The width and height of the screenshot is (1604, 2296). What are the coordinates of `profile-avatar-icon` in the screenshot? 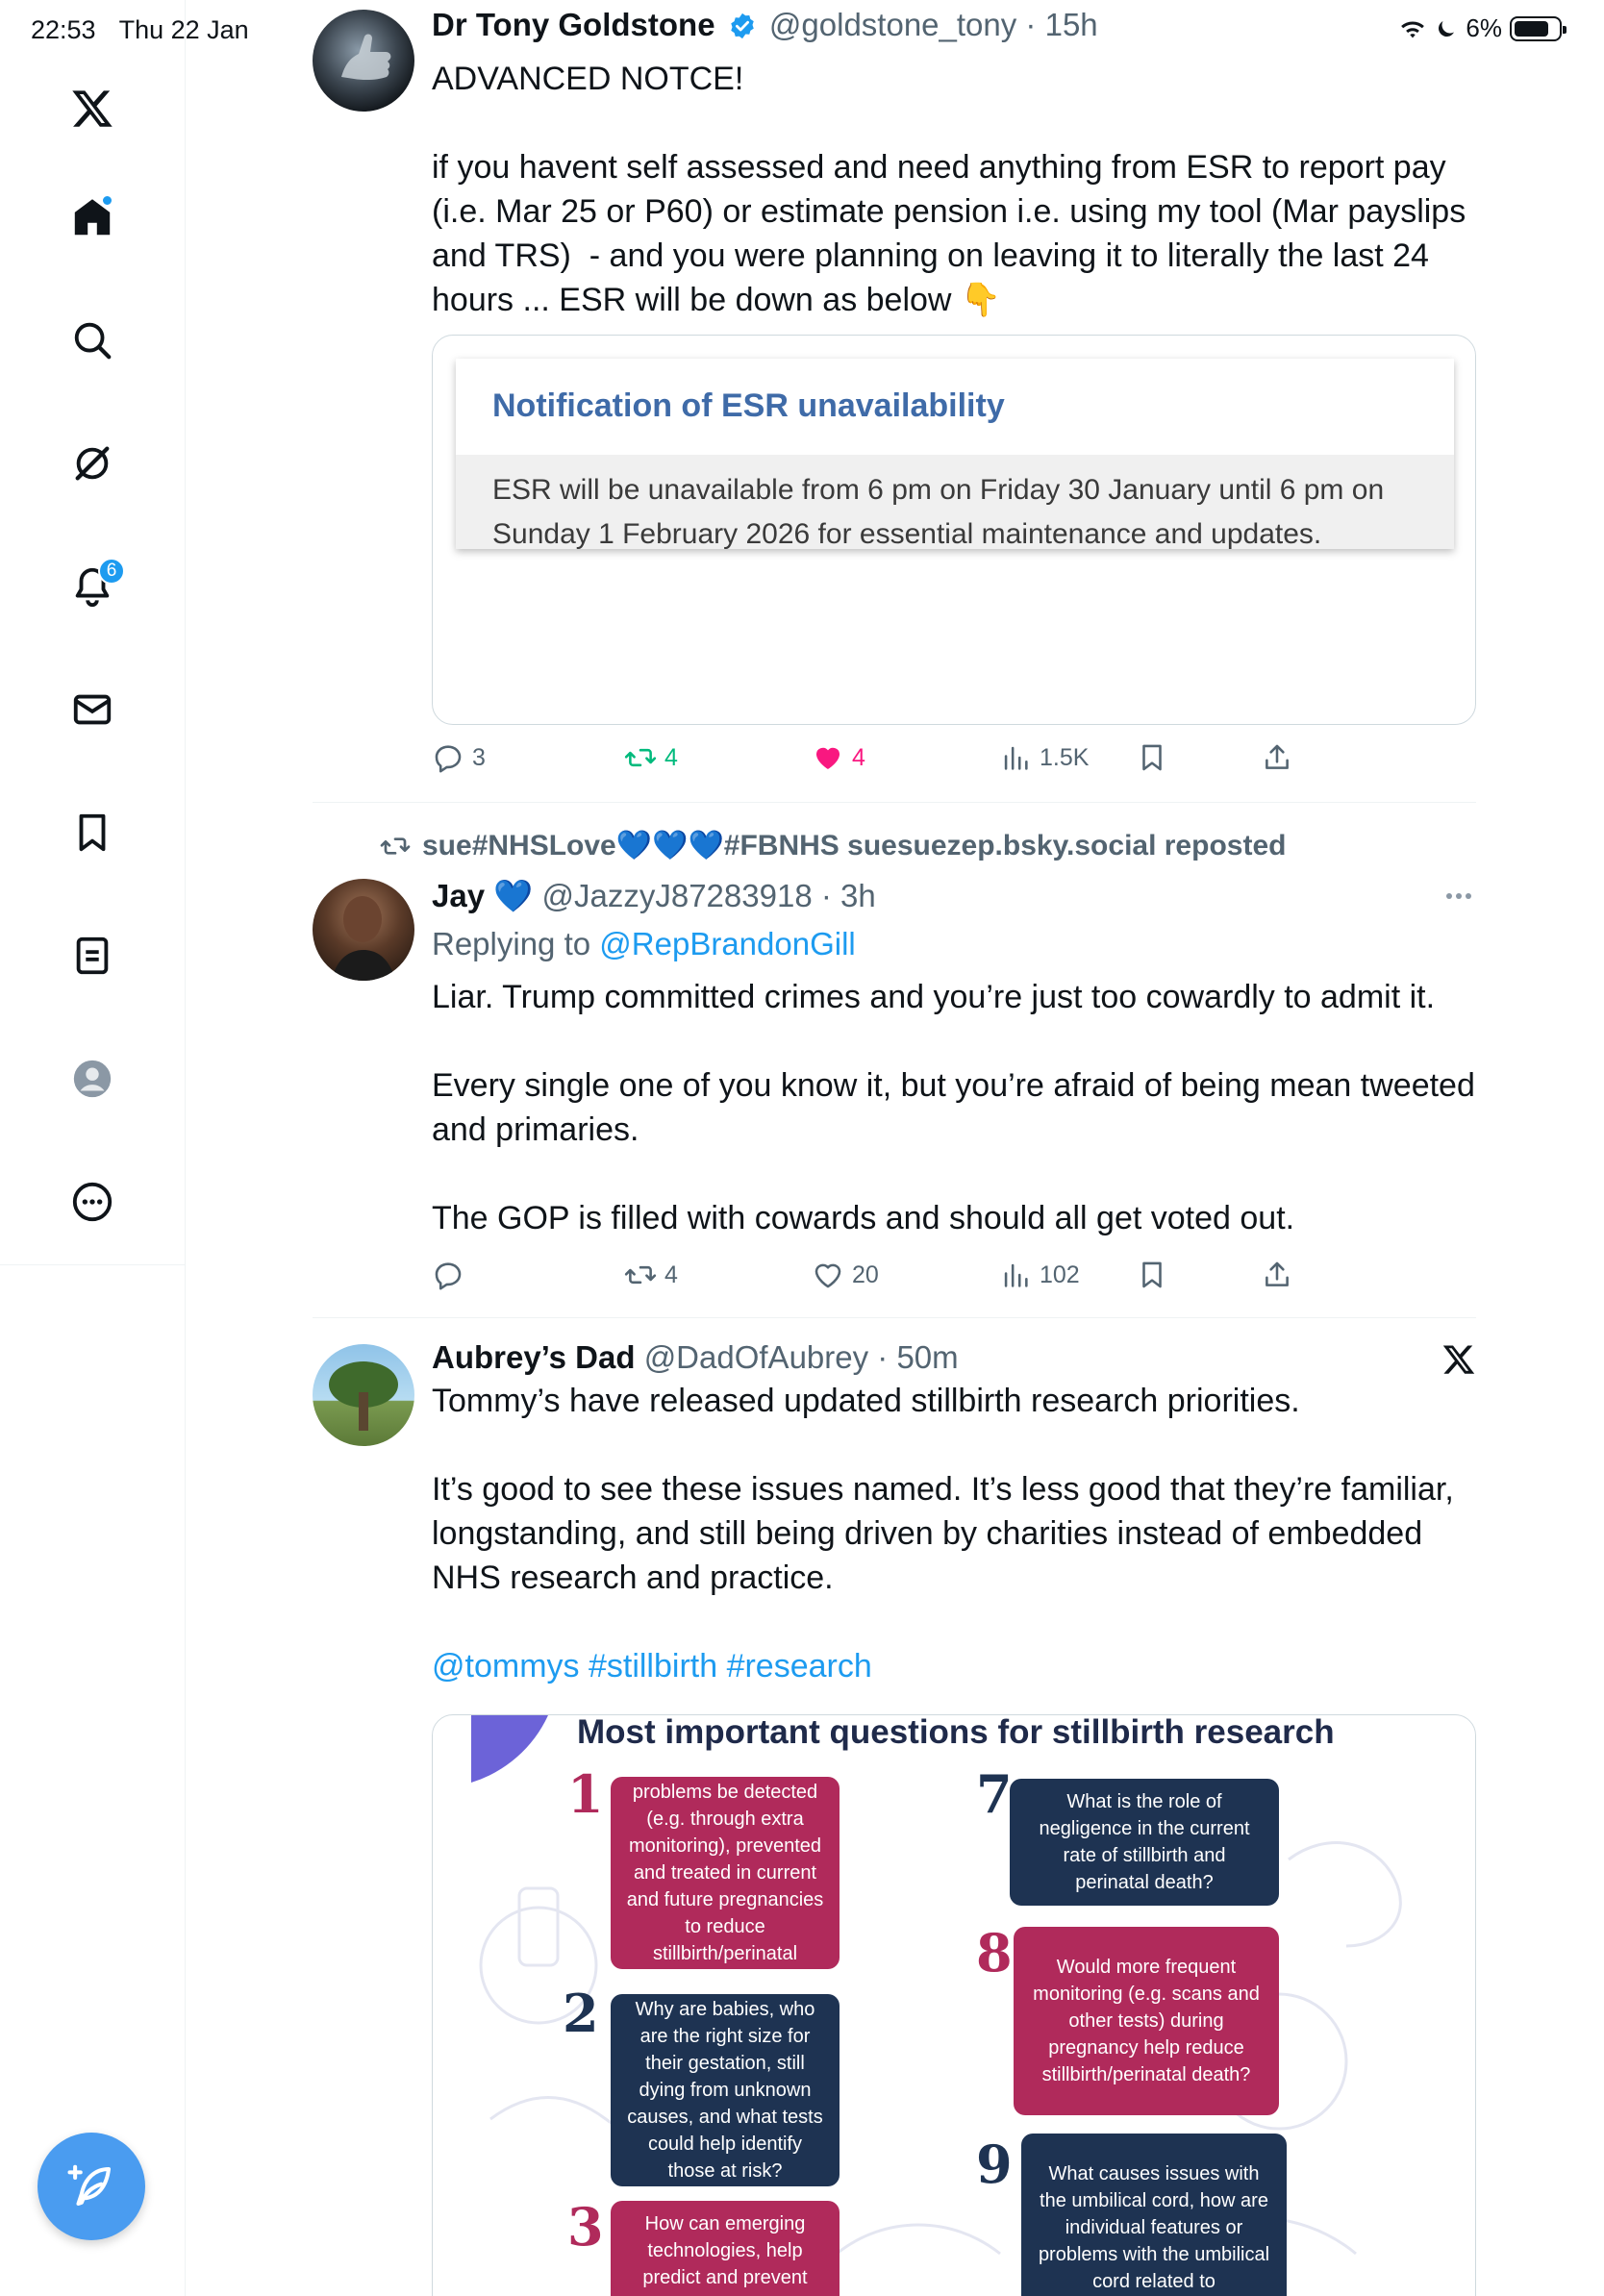 It's located at (92, 1079).